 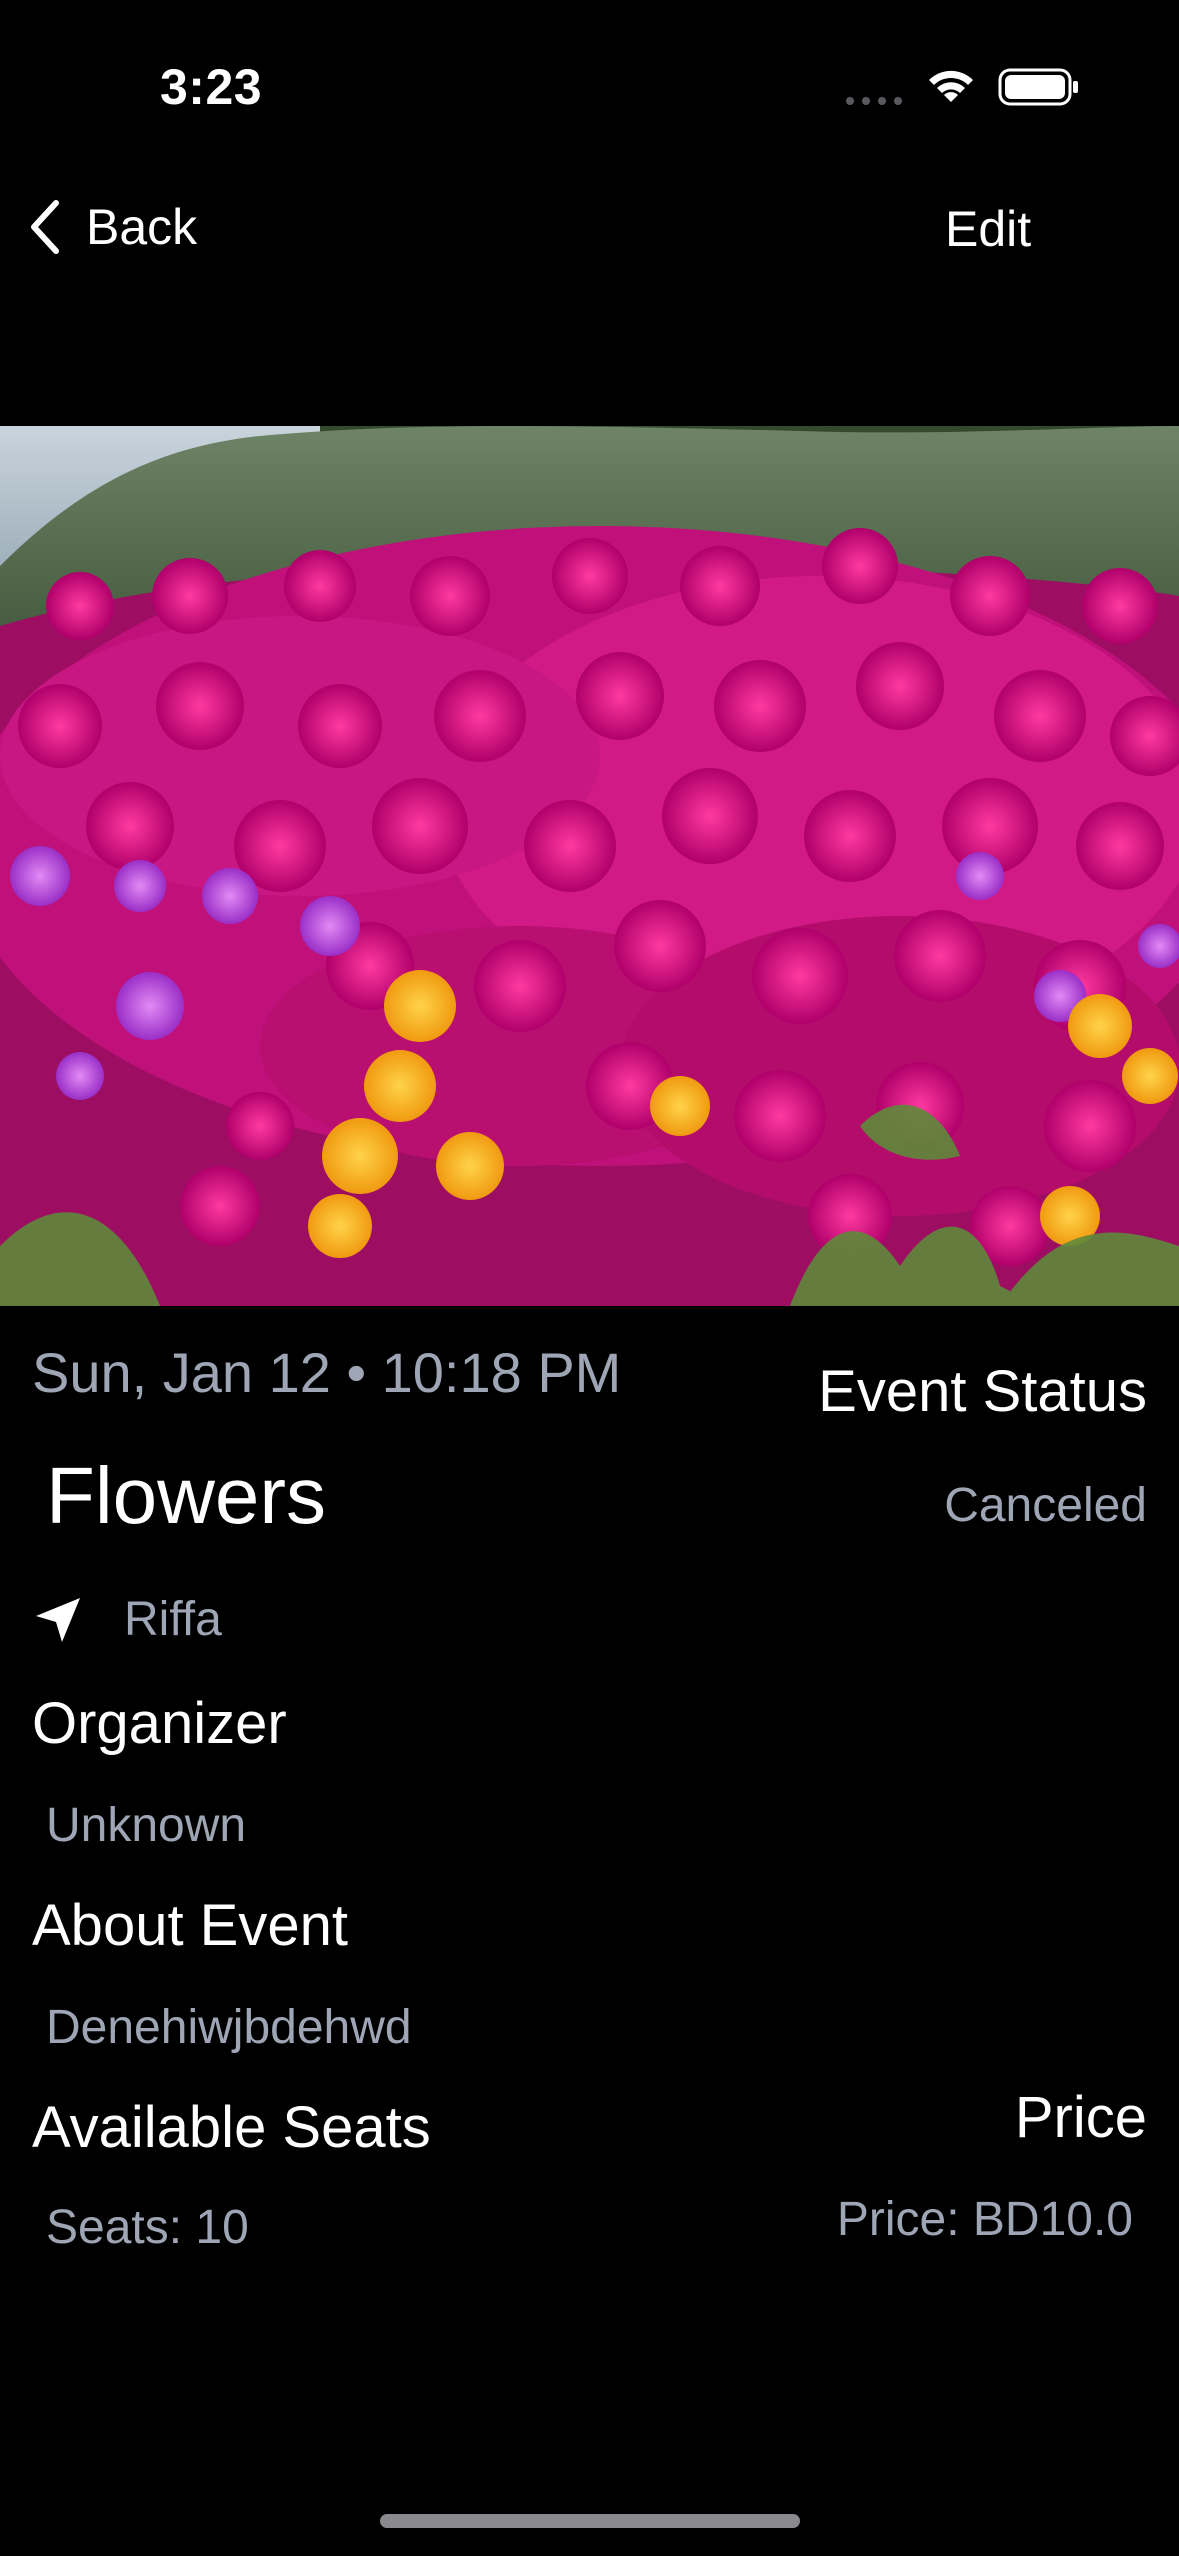 I want to click on organizer-heading: Organizer, so click(x=159, y=1723).